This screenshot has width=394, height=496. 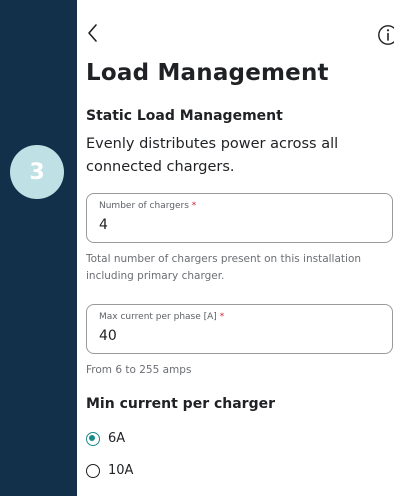 I want to click on radio-option-6a: 6A, so click(x=105, y=438).